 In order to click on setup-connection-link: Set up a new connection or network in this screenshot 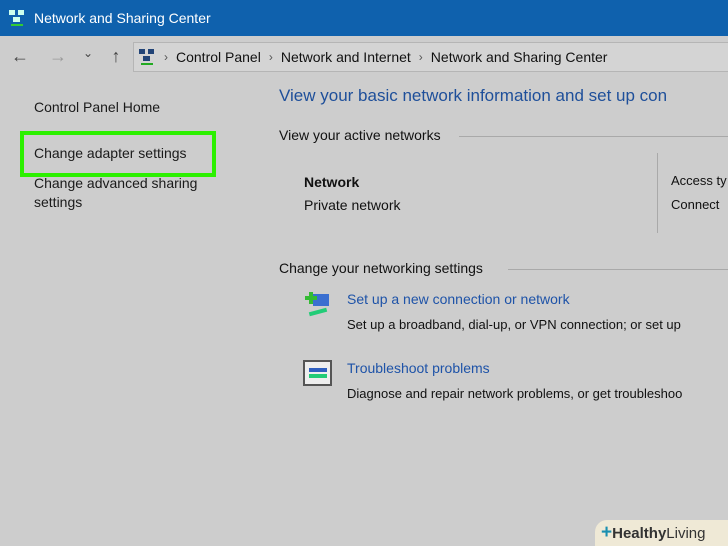, I will do `click(536, 299)`.